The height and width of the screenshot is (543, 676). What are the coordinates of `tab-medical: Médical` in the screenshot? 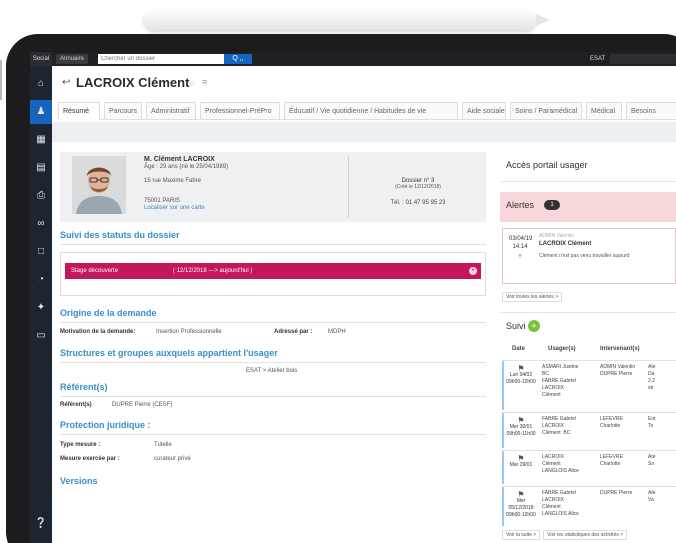 It's located at (604, 111).